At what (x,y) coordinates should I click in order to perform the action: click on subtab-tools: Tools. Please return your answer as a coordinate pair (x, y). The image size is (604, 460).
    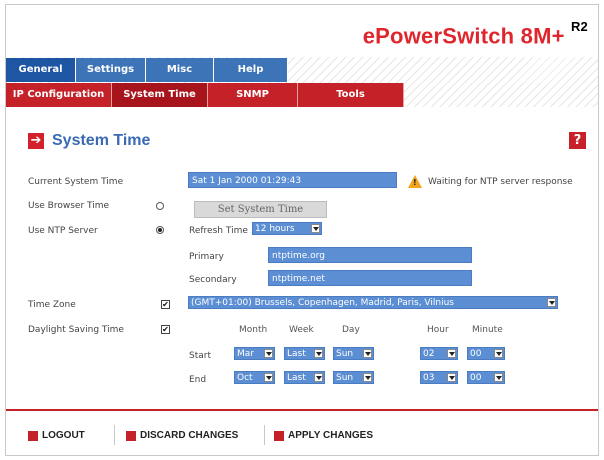
    Looking at the image, I should click on (351, 95).